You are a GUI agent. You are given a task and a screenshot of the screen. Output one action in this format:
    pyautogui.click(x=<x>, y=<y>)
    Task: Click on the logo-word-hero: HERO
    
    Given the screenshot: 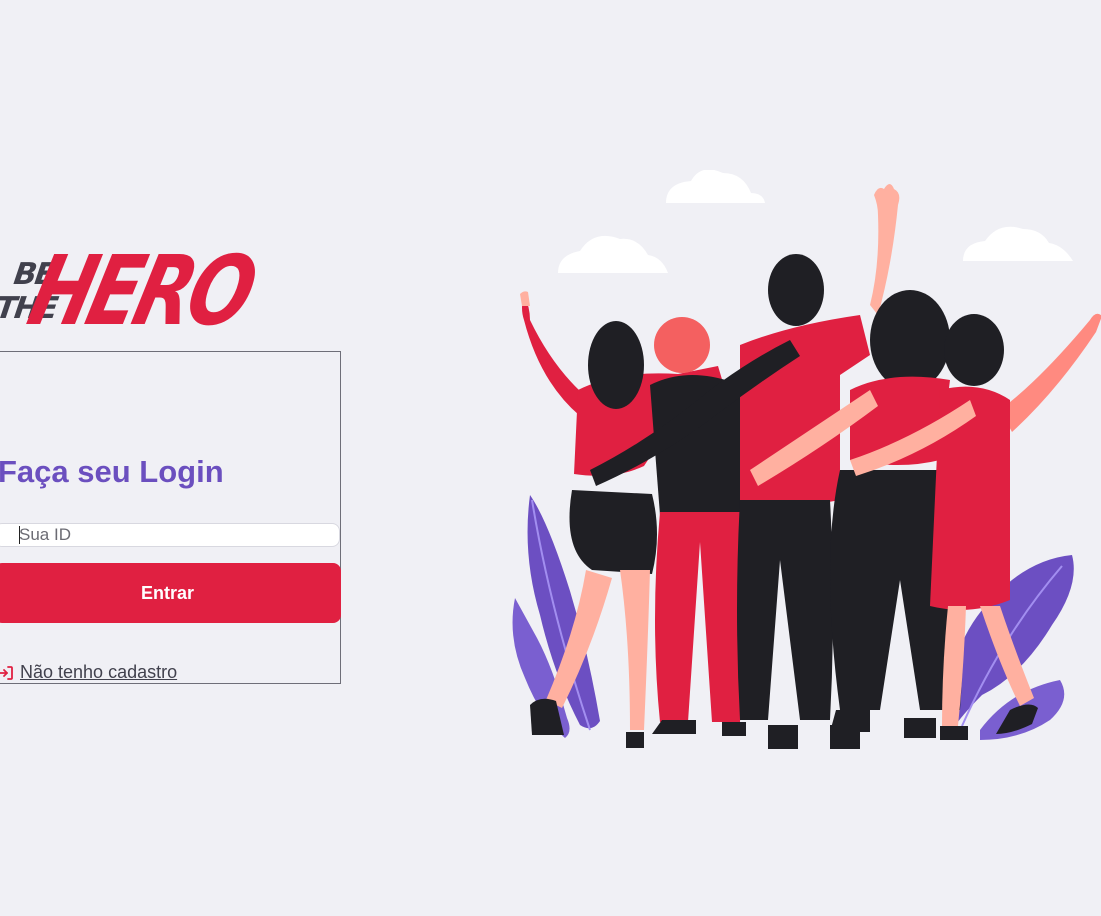 What is the action you would take?
    pyautogui.click(x=141, y=291)
    